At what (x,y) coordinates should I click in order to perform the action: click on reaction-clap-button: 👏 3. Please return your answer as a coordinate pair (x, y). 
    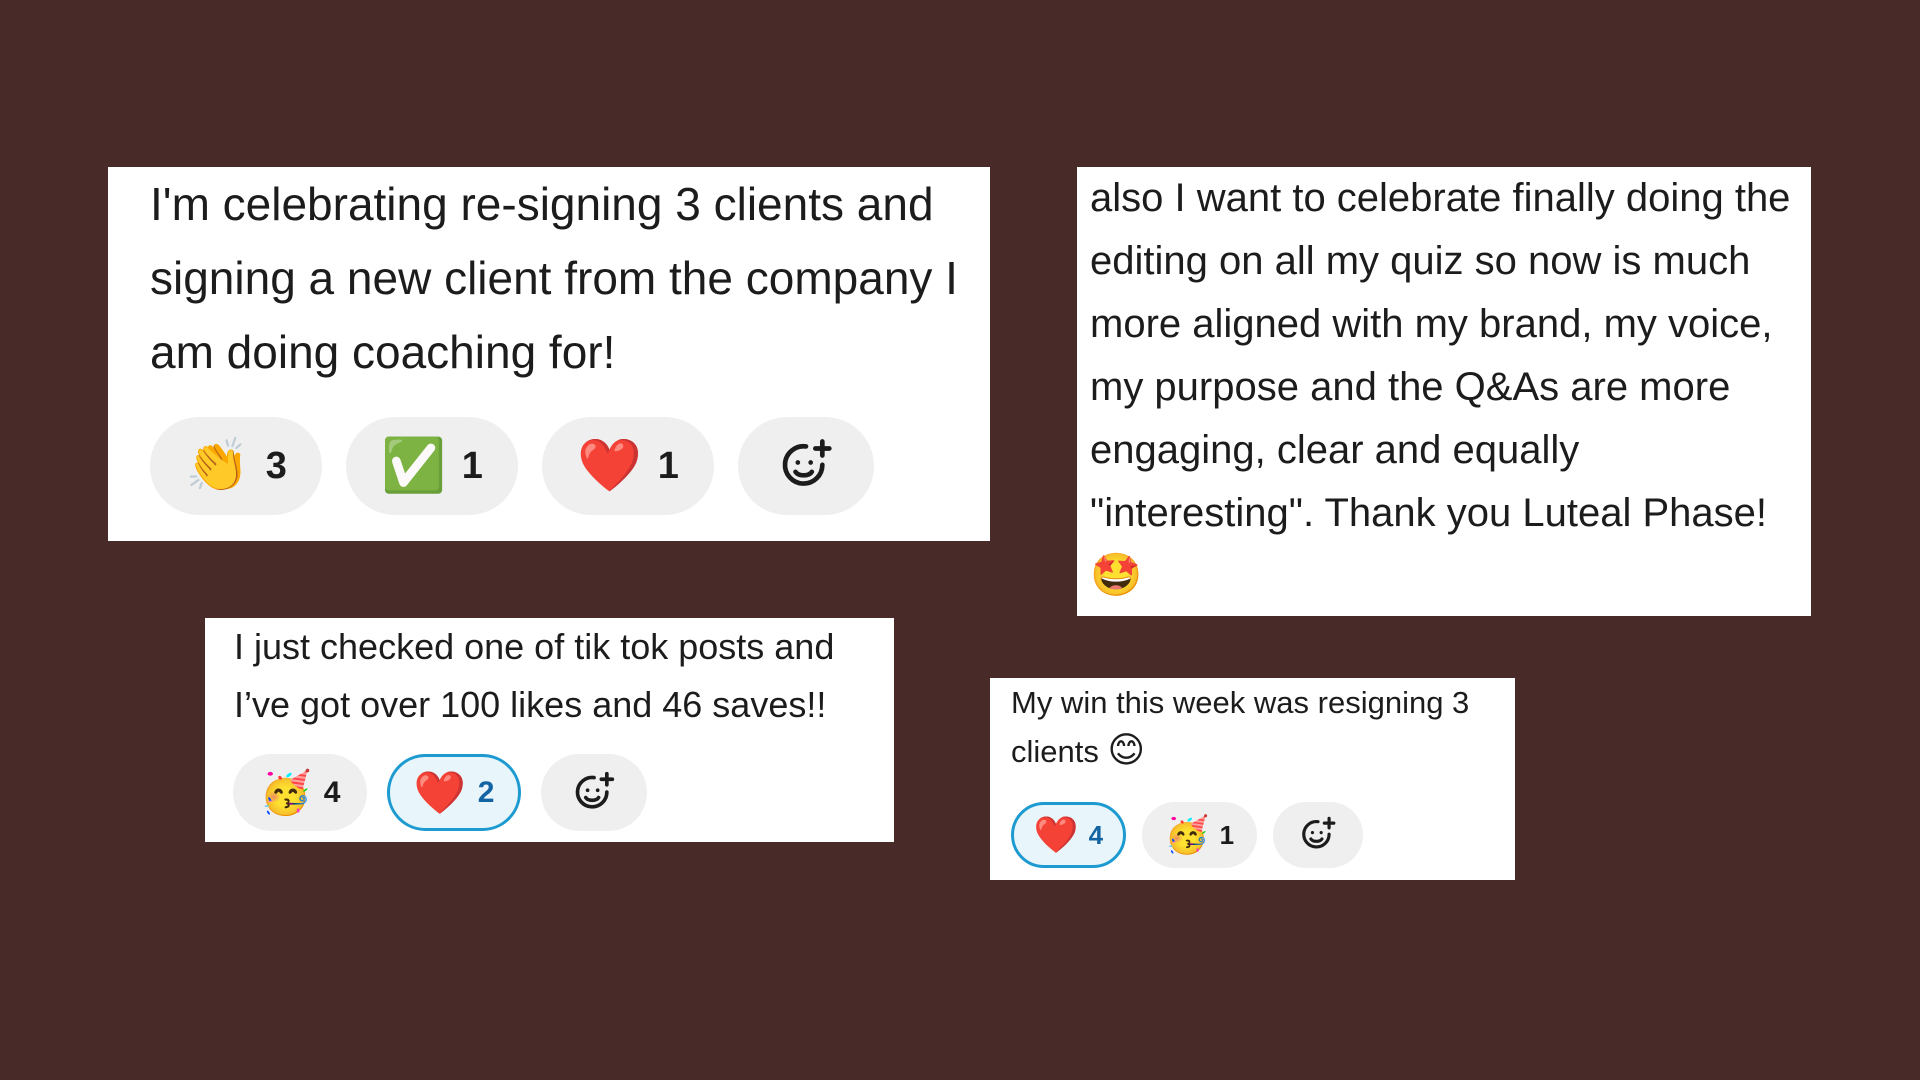
    Looking at the image, I should click on (236, 466).